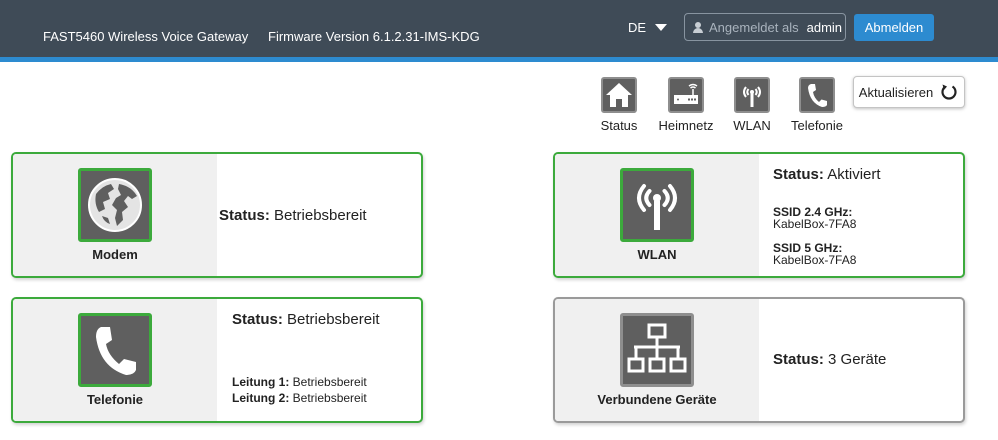 The image size is (998, 440). Describe the element at coordinates (857, 359) in the screenshot. I see `status-value: 3 Geräte` at that location.